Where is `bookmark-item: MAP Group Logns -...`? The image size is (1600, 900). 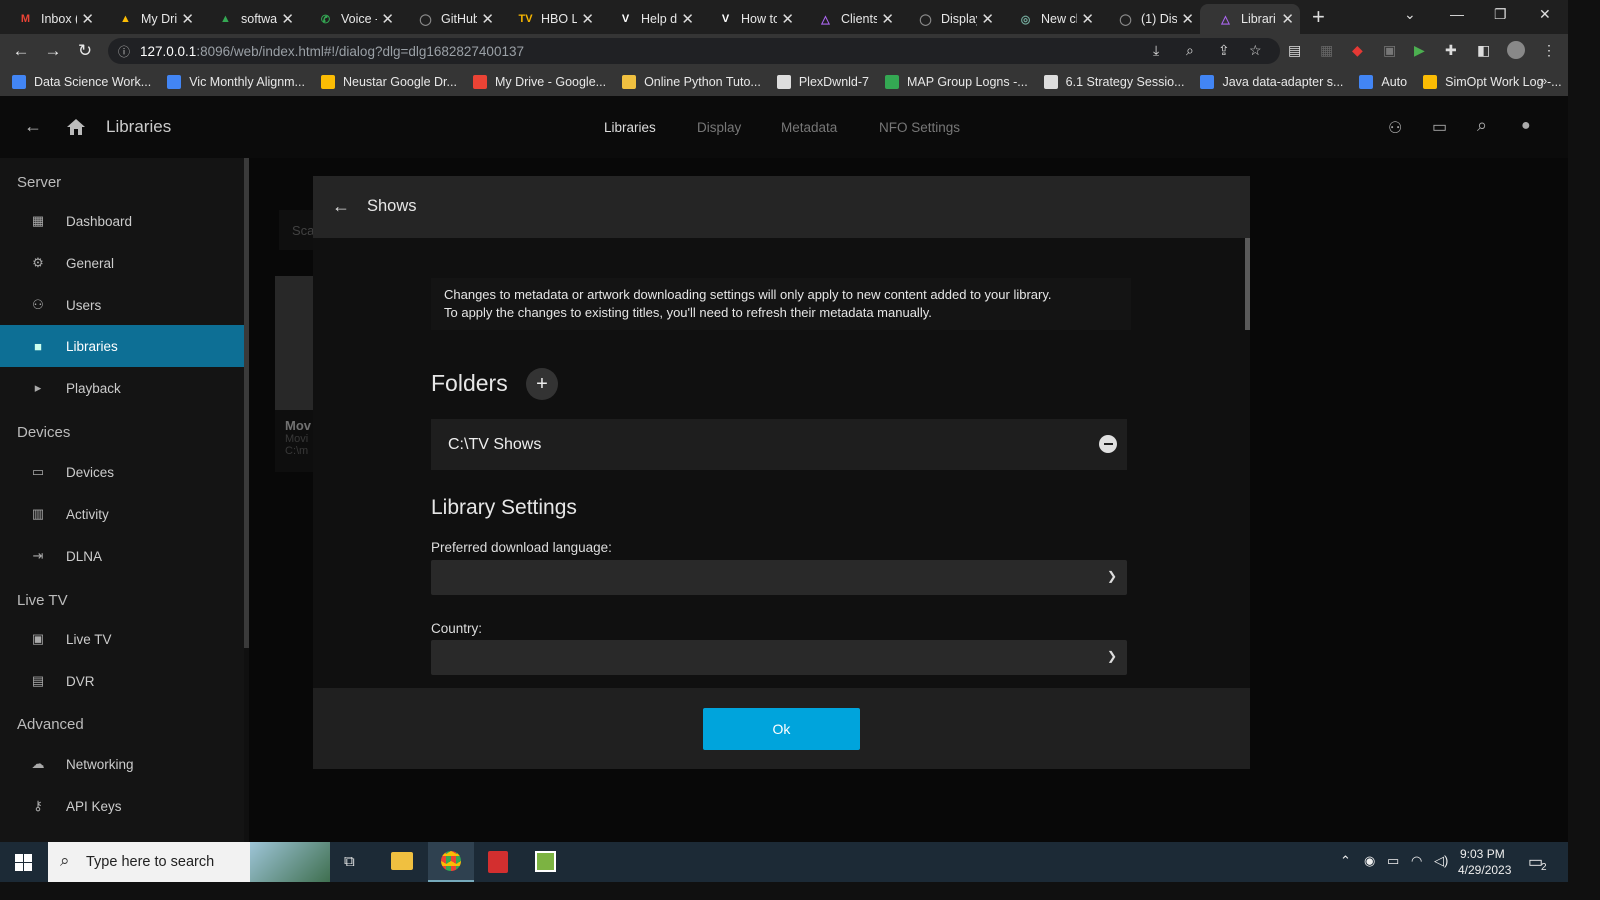 bookmark-item: MAP Group Logns -... is located at coordinates (956, 82).